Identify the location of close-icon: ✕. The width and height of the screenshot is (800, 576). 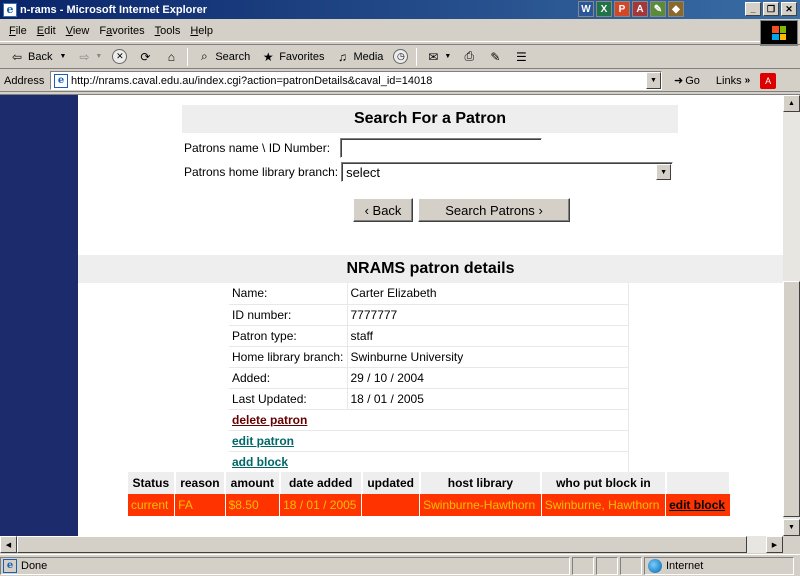
(789, 9).